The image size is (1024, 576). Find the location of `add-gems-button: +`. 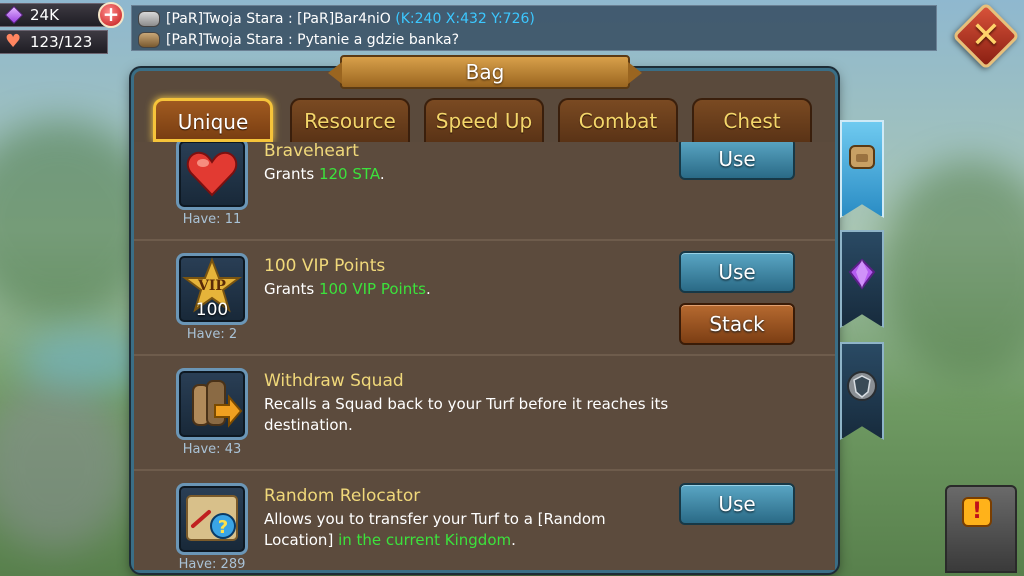

add-gems-button: + is located at coordinates (111, 15).